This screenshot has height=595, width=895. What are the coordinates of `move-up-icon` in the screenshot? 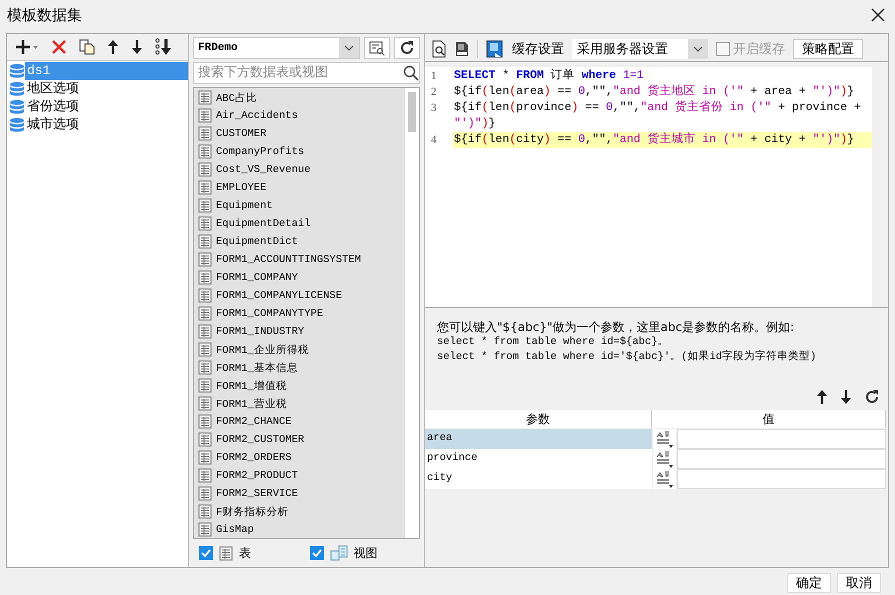 It's located at (113, 47).